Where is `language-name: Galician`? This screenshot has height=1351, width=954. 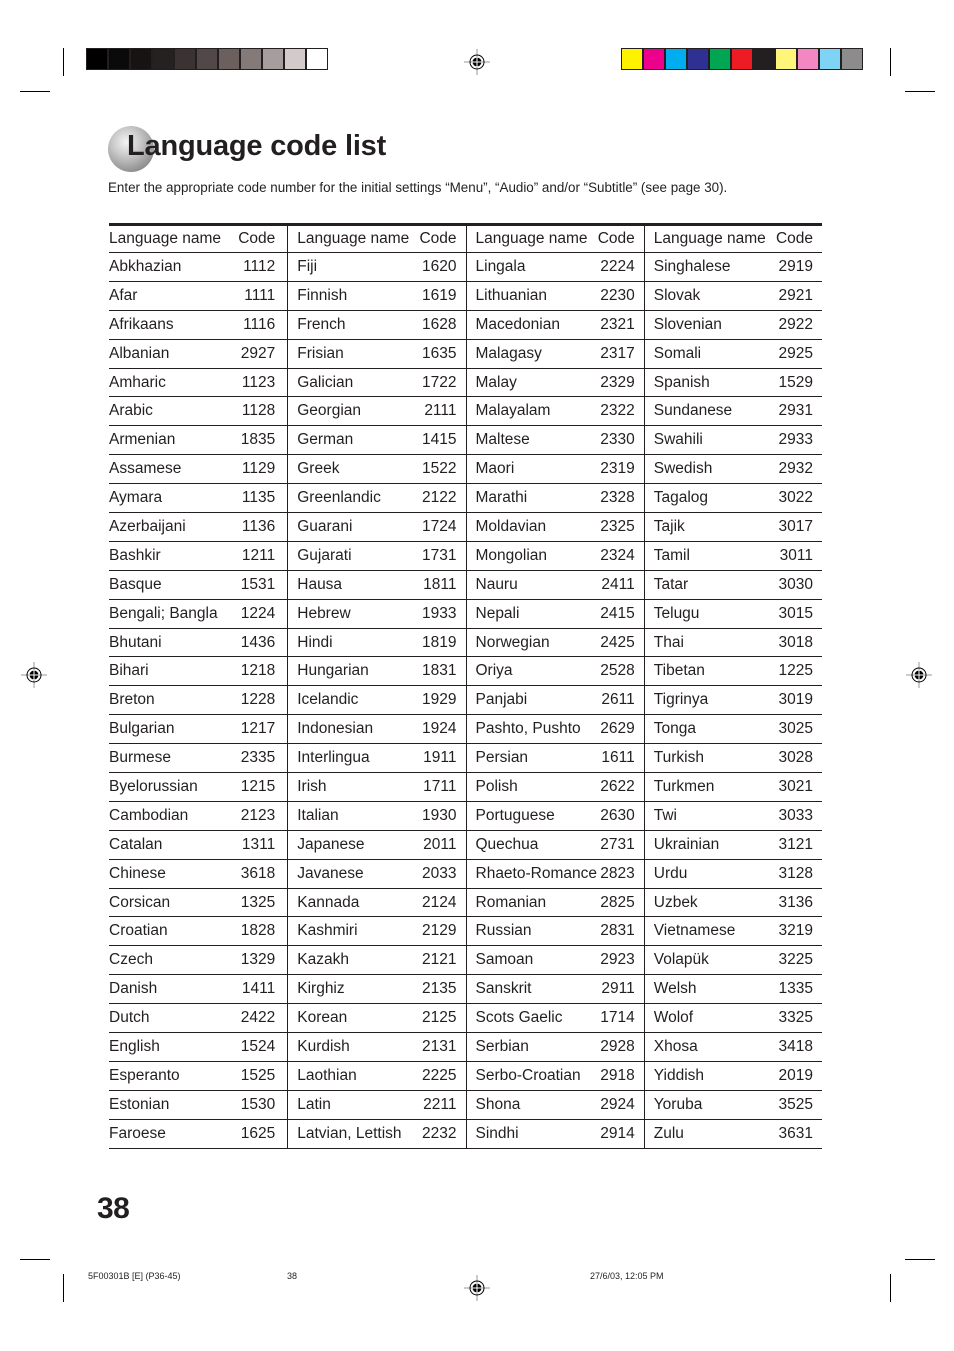
language-name: Galician is located at coordinates (325, 382).